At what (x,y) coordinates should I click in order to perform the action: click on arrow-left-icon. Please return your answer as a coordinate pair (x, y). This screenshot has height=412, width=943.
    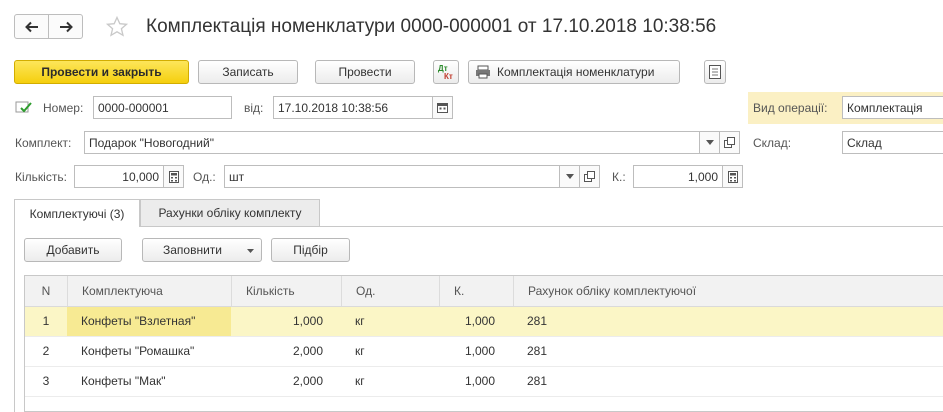
    Looking at the image, I should click on (31, 26).